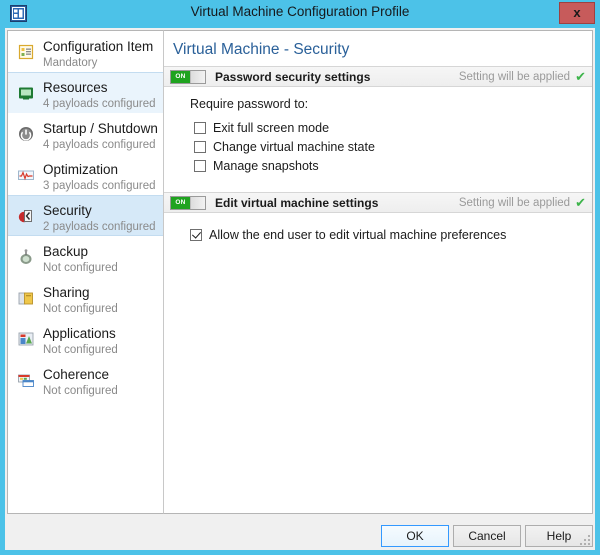 Image resolution: width=600 pixels, height=555 pixels. Describe the element at coordinates (99, 186) in the screenshot. I see `sidebar-item-sublabel: 3 payloads configured` at that location.